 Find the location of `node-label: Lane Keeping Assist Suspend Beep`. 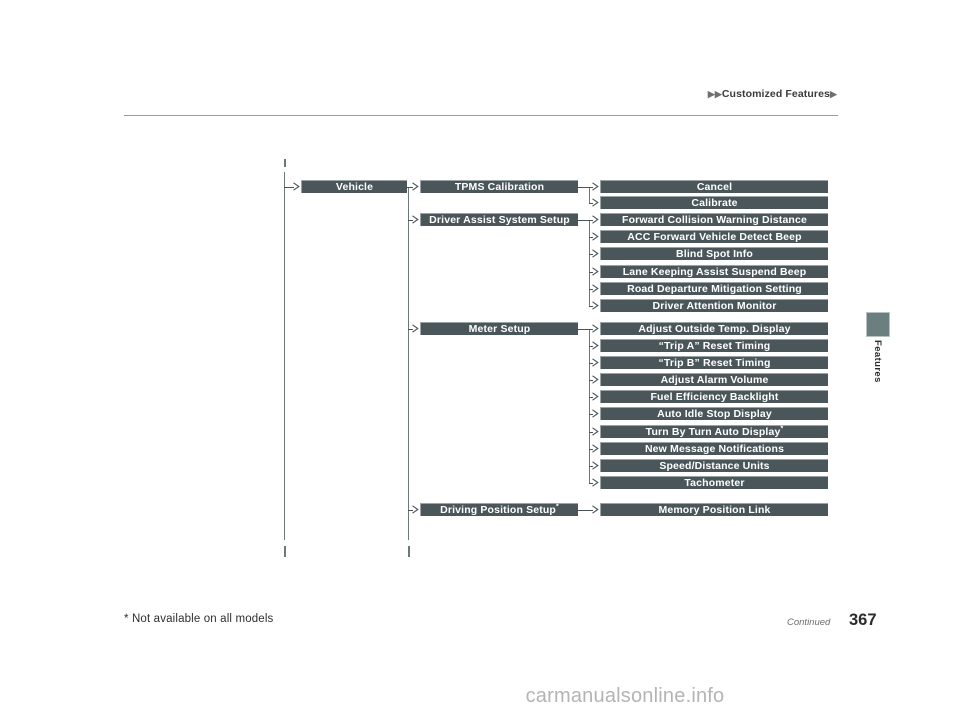

node-label: Lane Keeping Assist Suspend Beep is located at coordinates (714, 272).